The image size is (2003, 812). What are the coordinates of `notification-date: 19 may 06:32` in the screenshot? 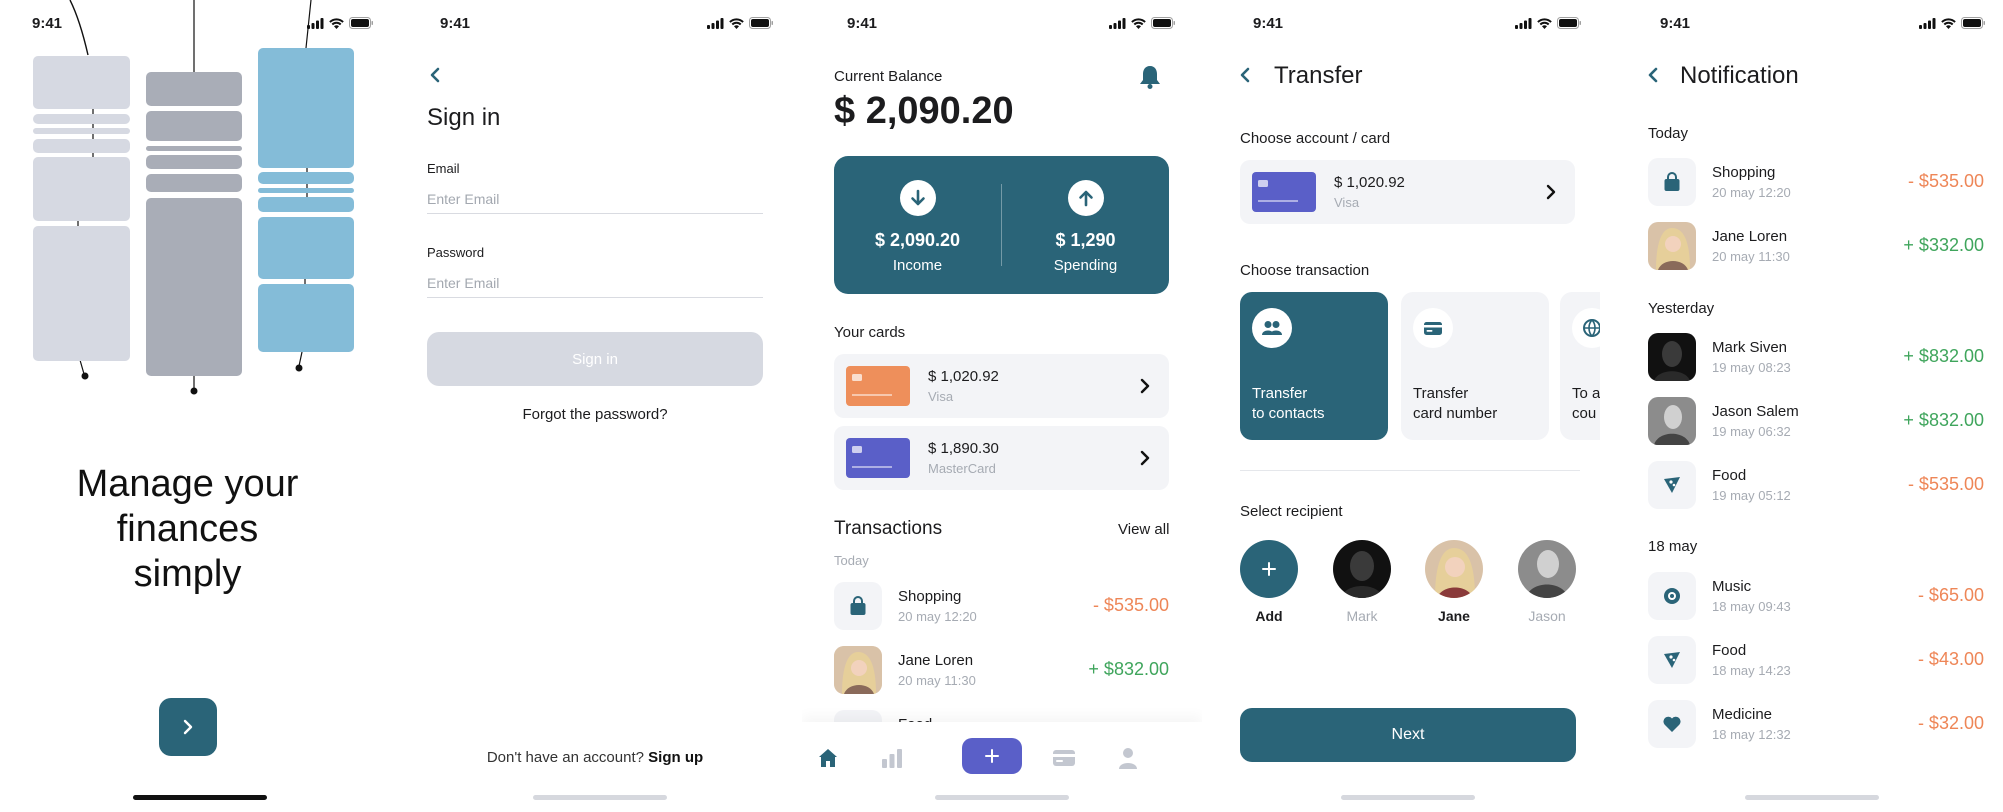 It's located at (1751, 431).